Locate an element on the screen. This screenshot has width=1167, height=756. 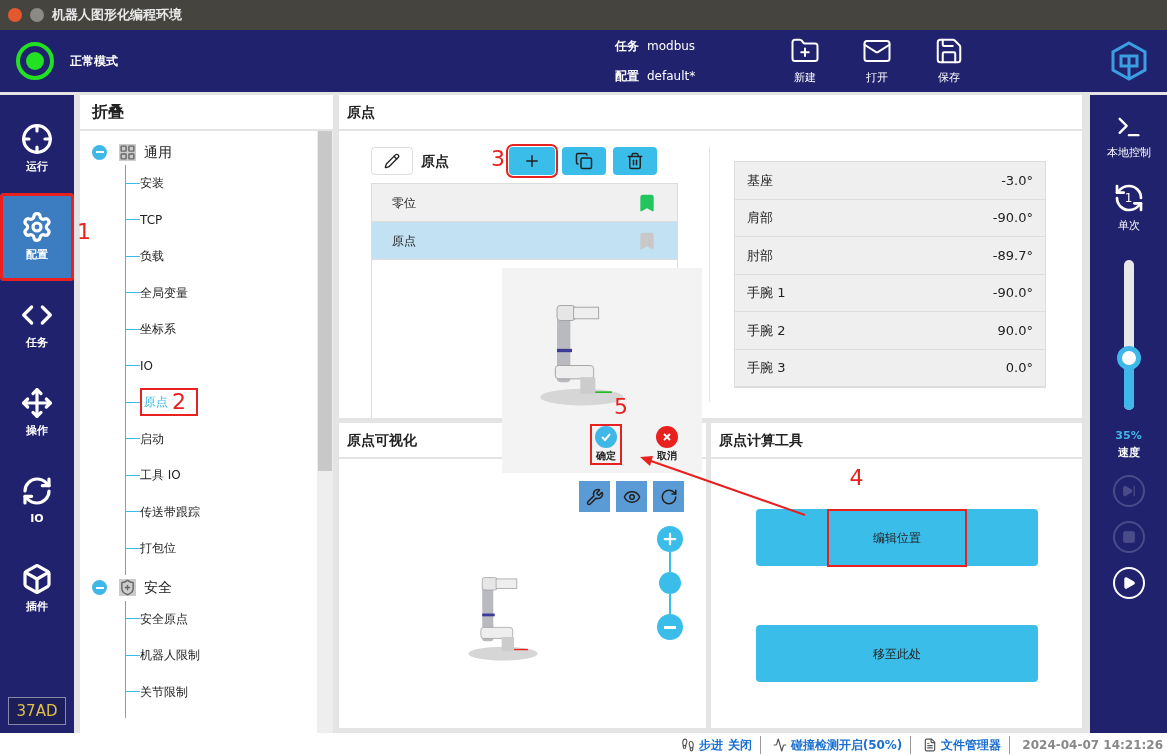
minimize-button is located at coordinates (37, 15).